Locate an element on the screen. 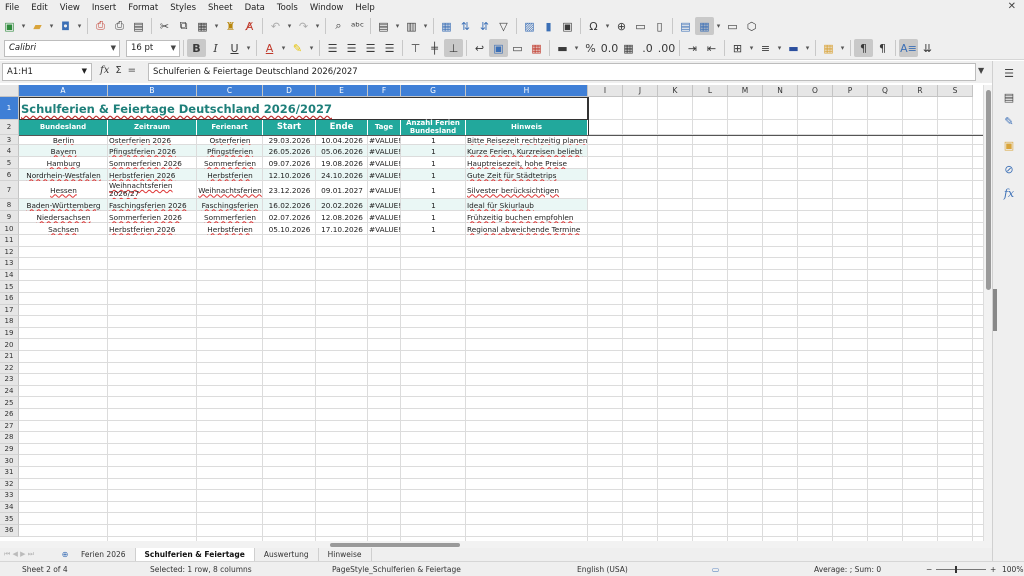 Image resolution: width=1024 pixels, height=576 pixels. currency-dropdown-icon: ▾ is located at coordinates (576, 48).